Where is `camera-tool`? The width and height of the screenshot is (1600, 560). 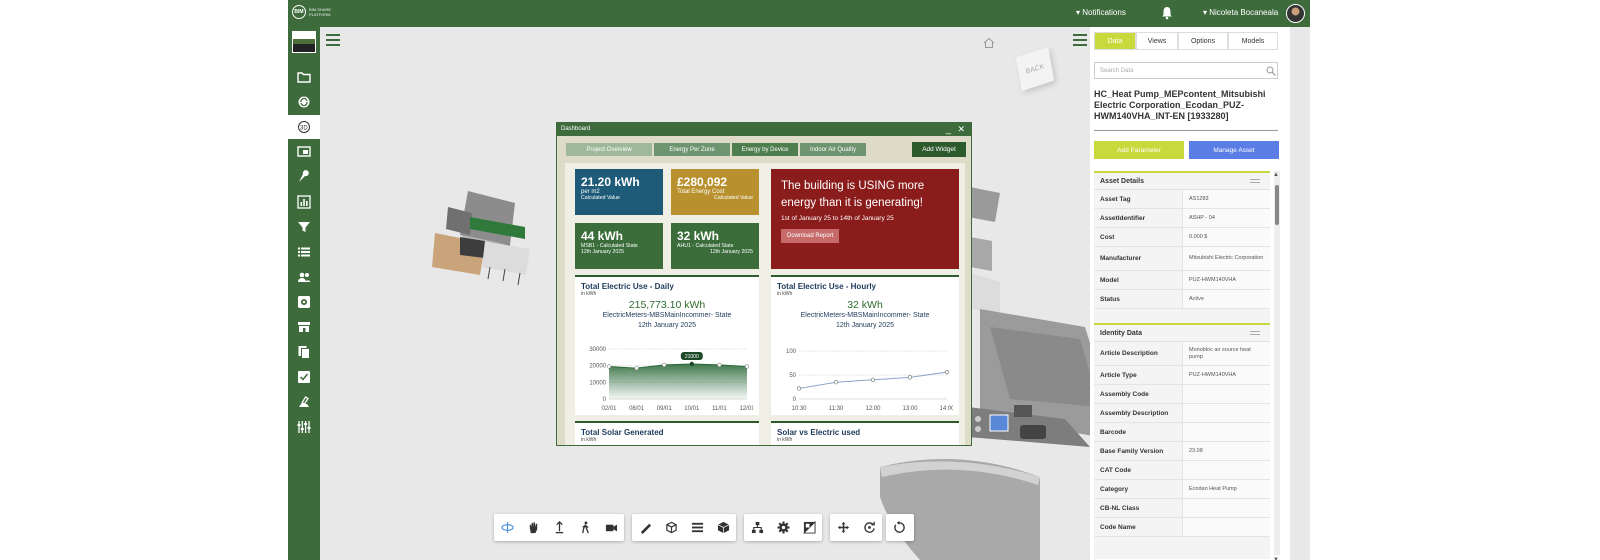
camera-tool is located at coordinates (611, 527).